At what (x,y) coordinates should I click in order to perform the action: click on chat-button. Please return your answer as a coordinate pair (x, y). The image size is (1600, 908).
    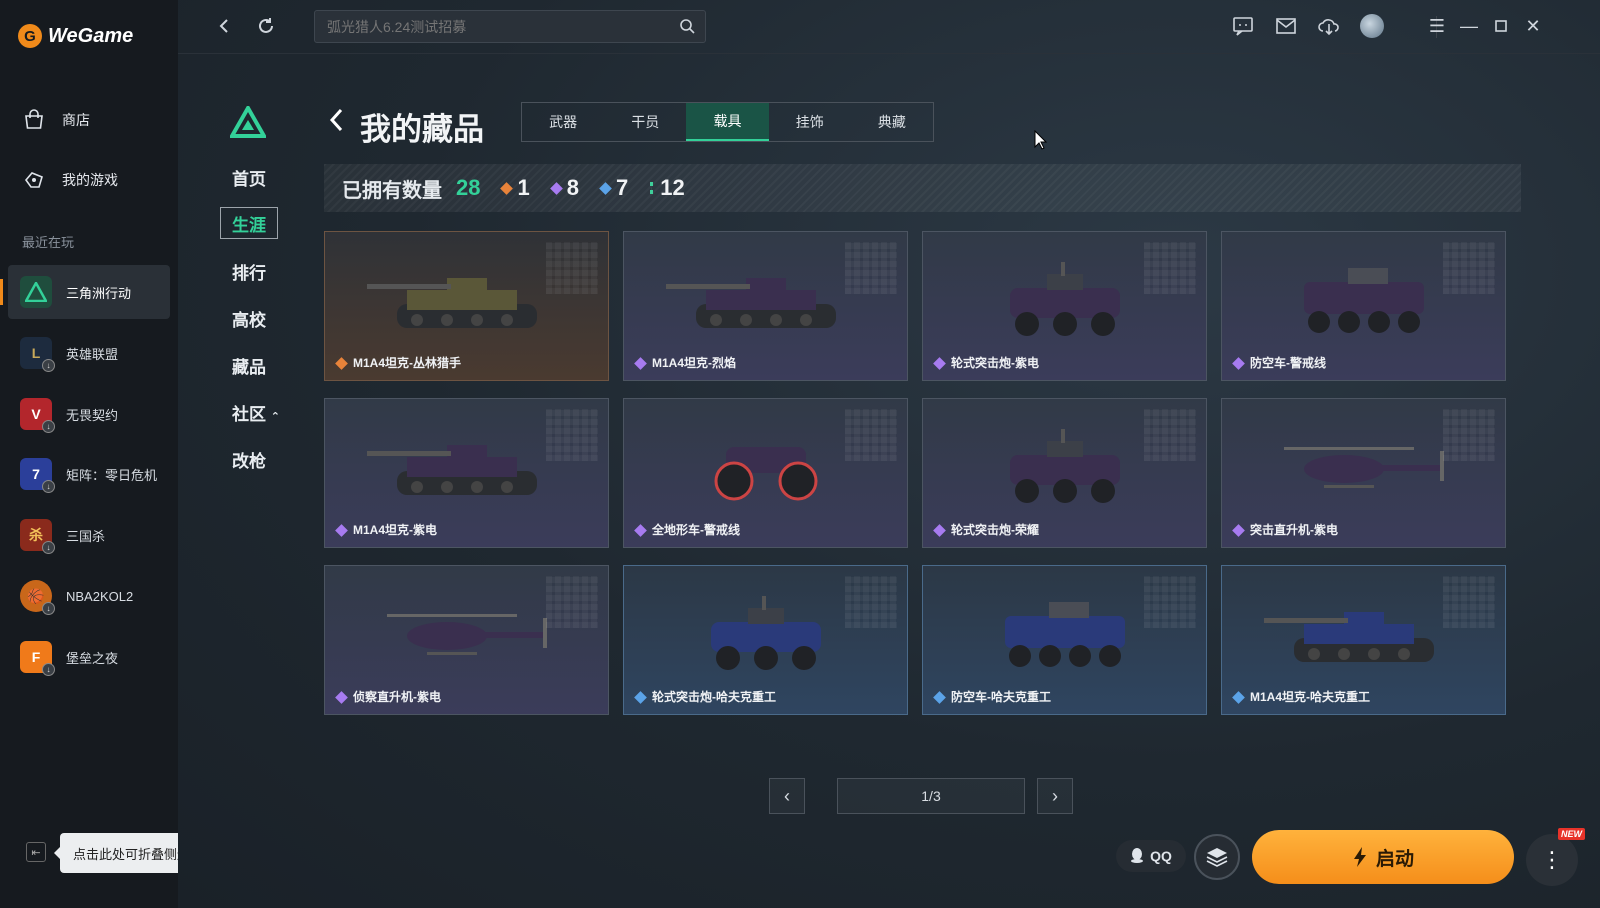
    Looking at the image, I should click on (1243, 26).